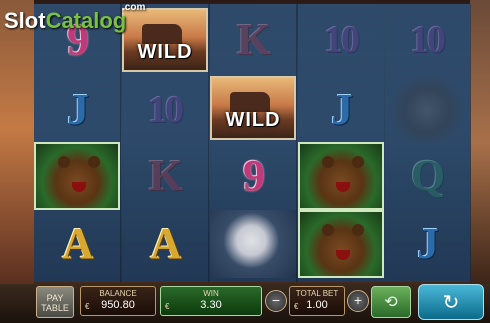 Image resolution: width=490 pixels, height=323 pixels. Describe the element at coordinates (75, 17) in the screenshot. I see `site-logo: SlotCatalog .com` at that location.